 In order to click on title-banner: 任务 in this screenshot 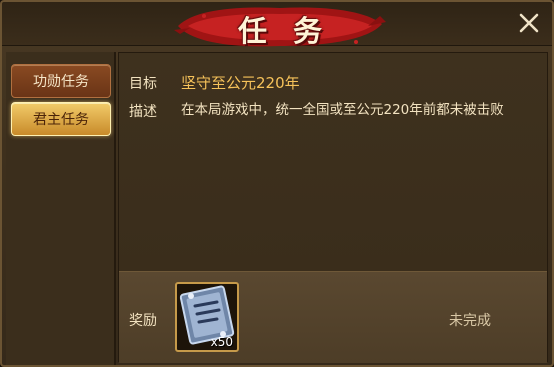, I will do `click(280, 27)`.